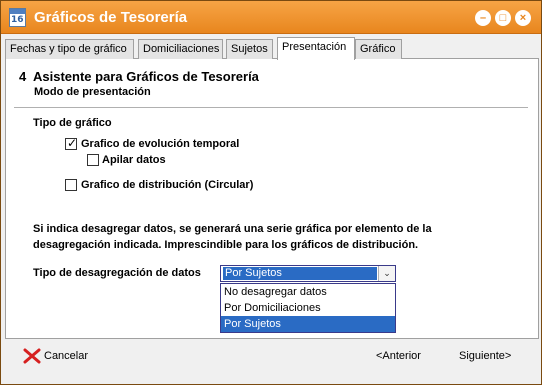  I want to click on previous-button: <Anterior, so click(398, 356).